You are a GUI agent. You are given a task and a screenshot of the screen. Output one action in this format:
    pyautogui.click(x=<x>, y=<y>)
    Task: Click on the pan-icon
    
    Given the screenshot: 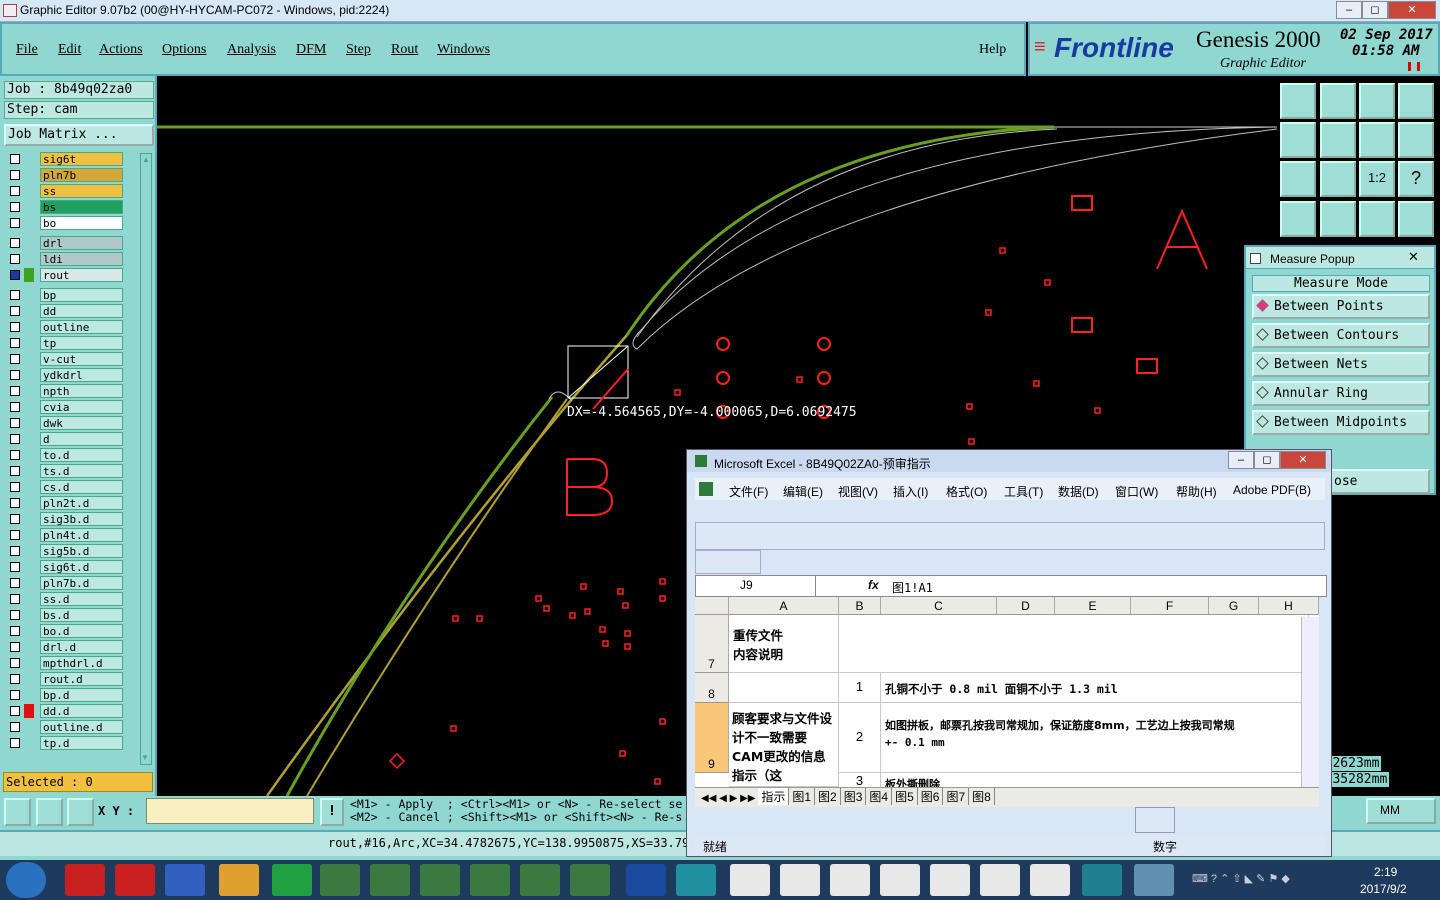 What is the action you would take?
    pyautogui.click(x=1338, y=179)
    